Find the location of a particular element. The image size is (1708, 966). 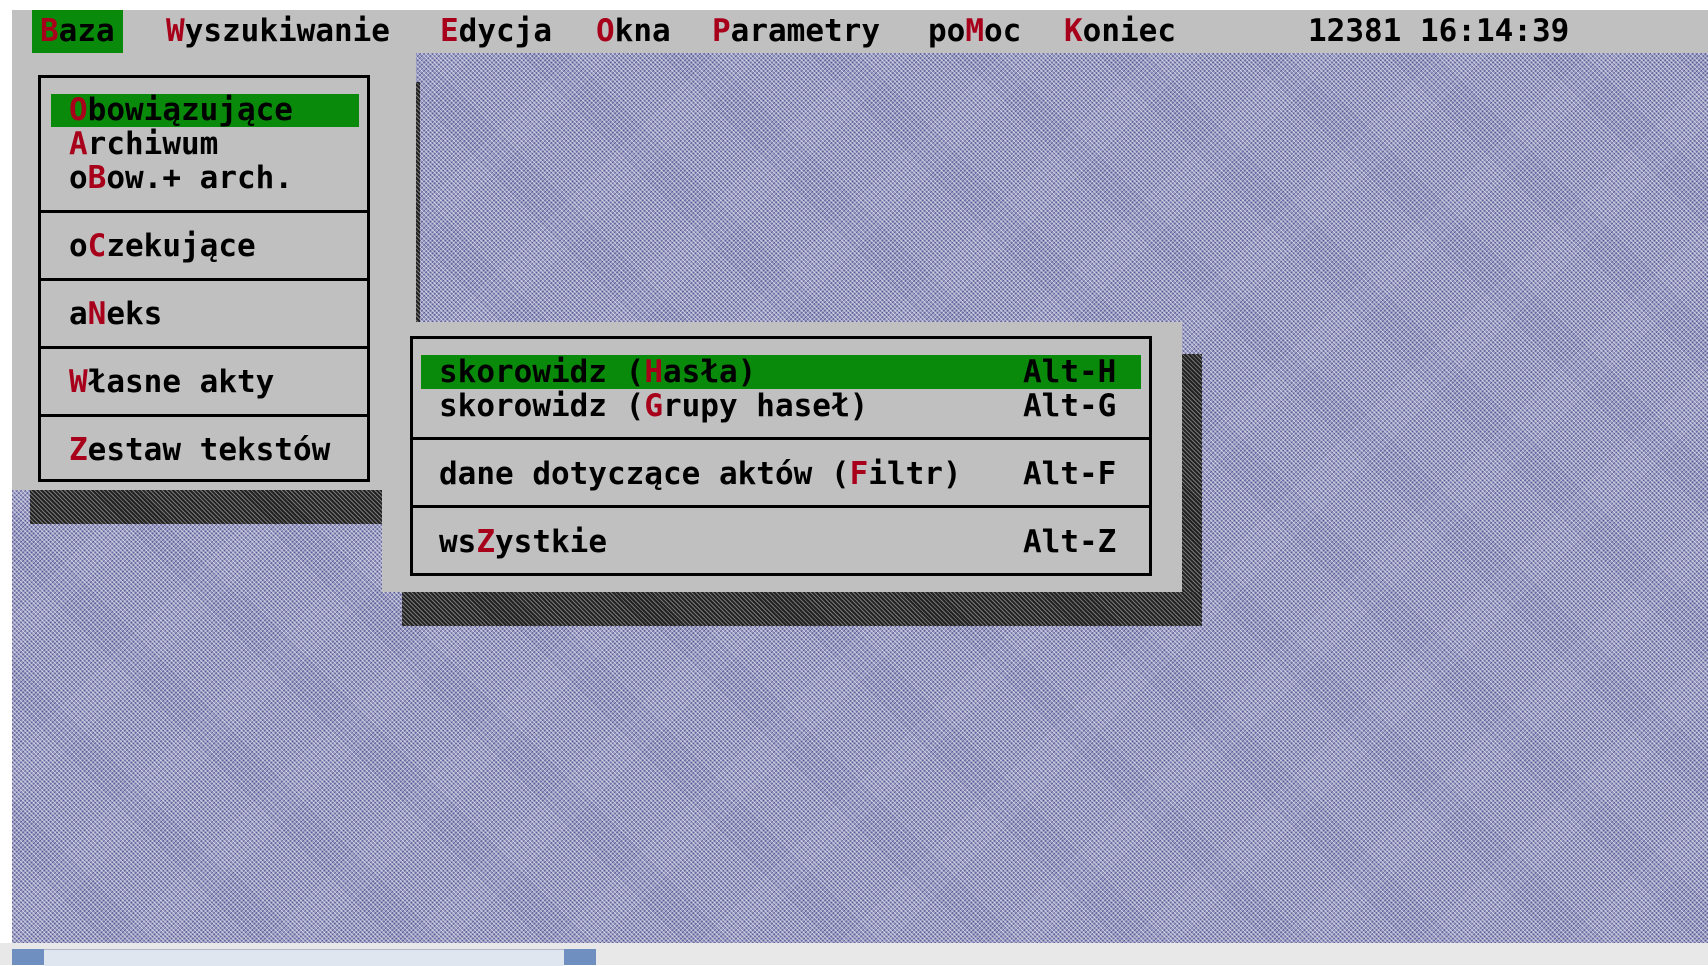

menu-edycja: Edycja is located at coordinates (496, 31).